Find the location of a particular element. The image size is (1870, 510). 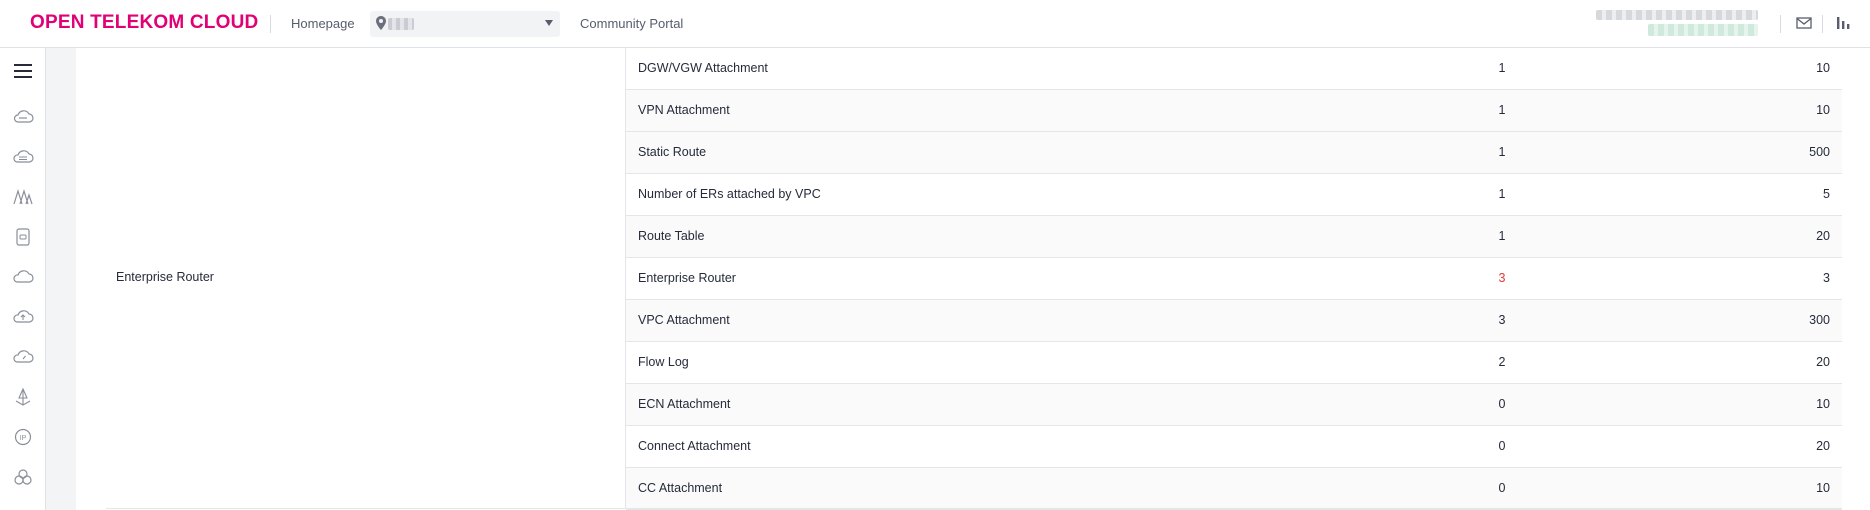

mountain-icon is located at coordinates (23, 197).